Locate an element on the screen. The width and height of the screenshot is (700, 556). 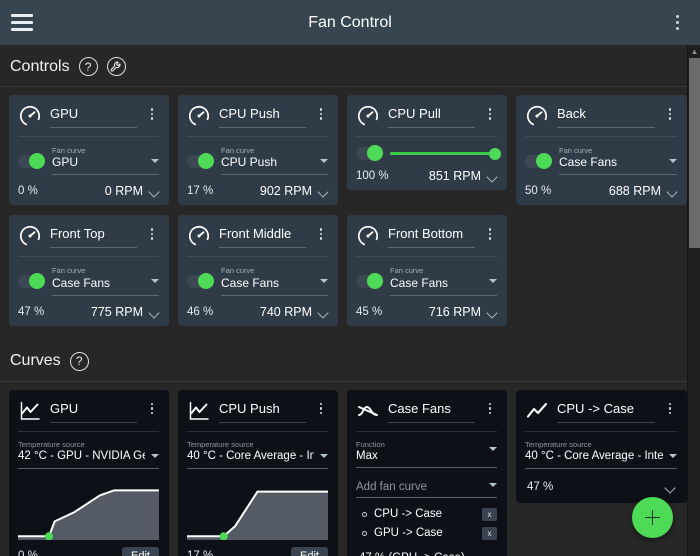
curve-percent-row: 47 % is located at coordinates (601, 482).